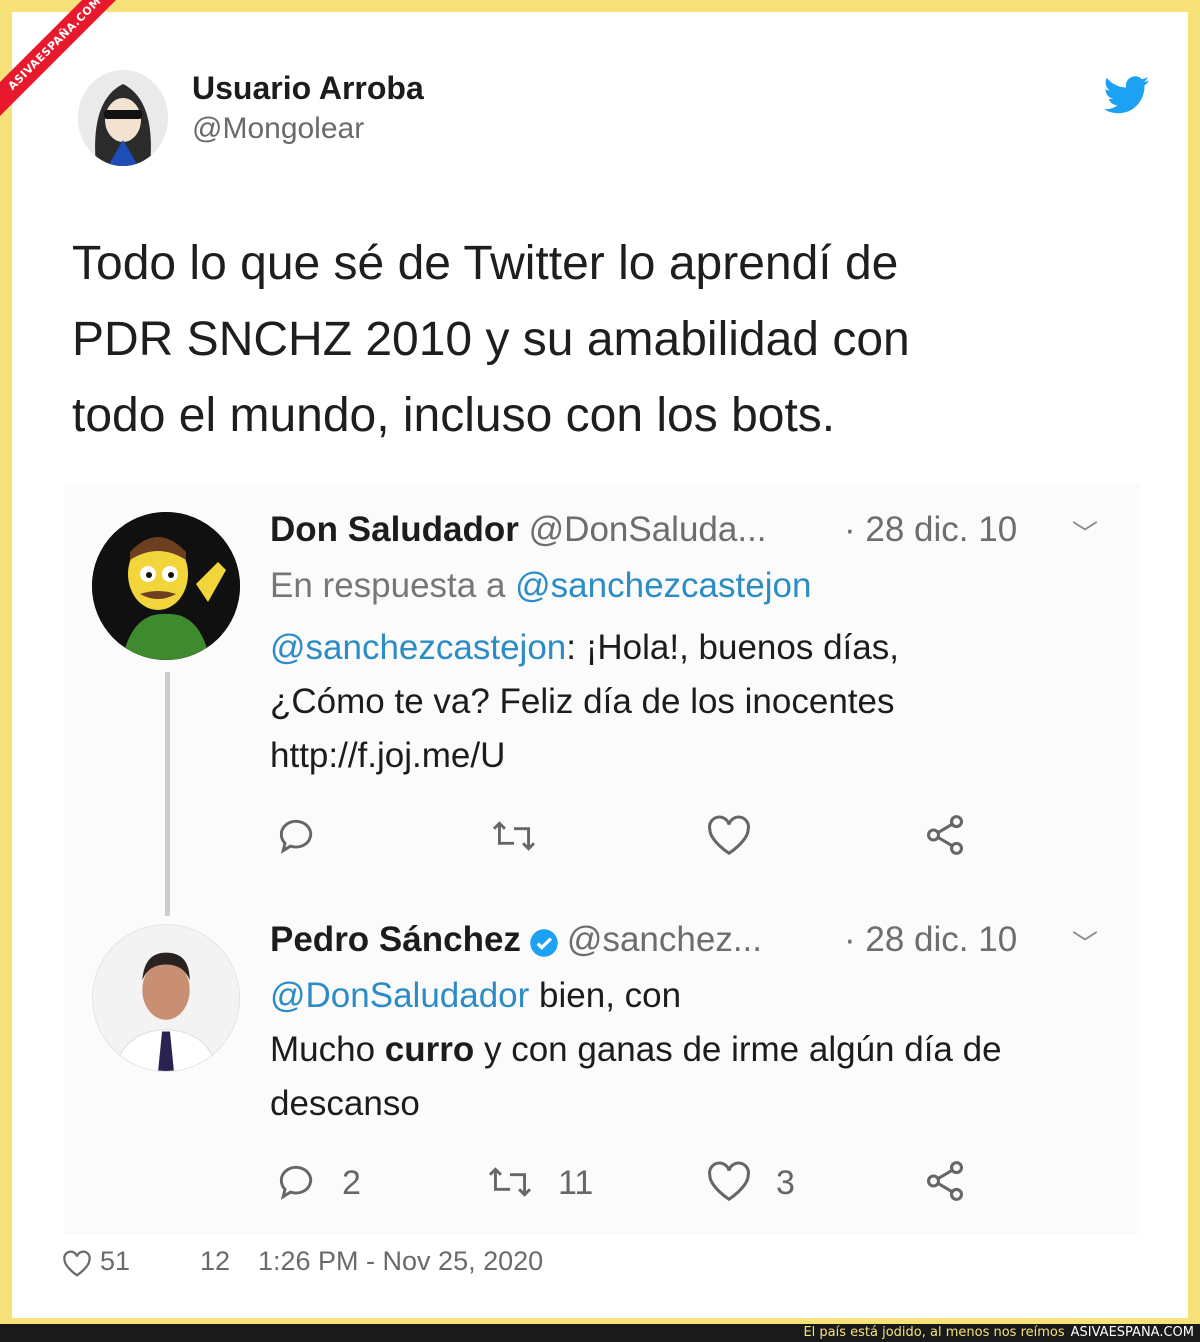 Image resolution: width=1200 pixels, height=1342 pixels. I want to click on pedro-sanchez-avatar, so click(166, 998).